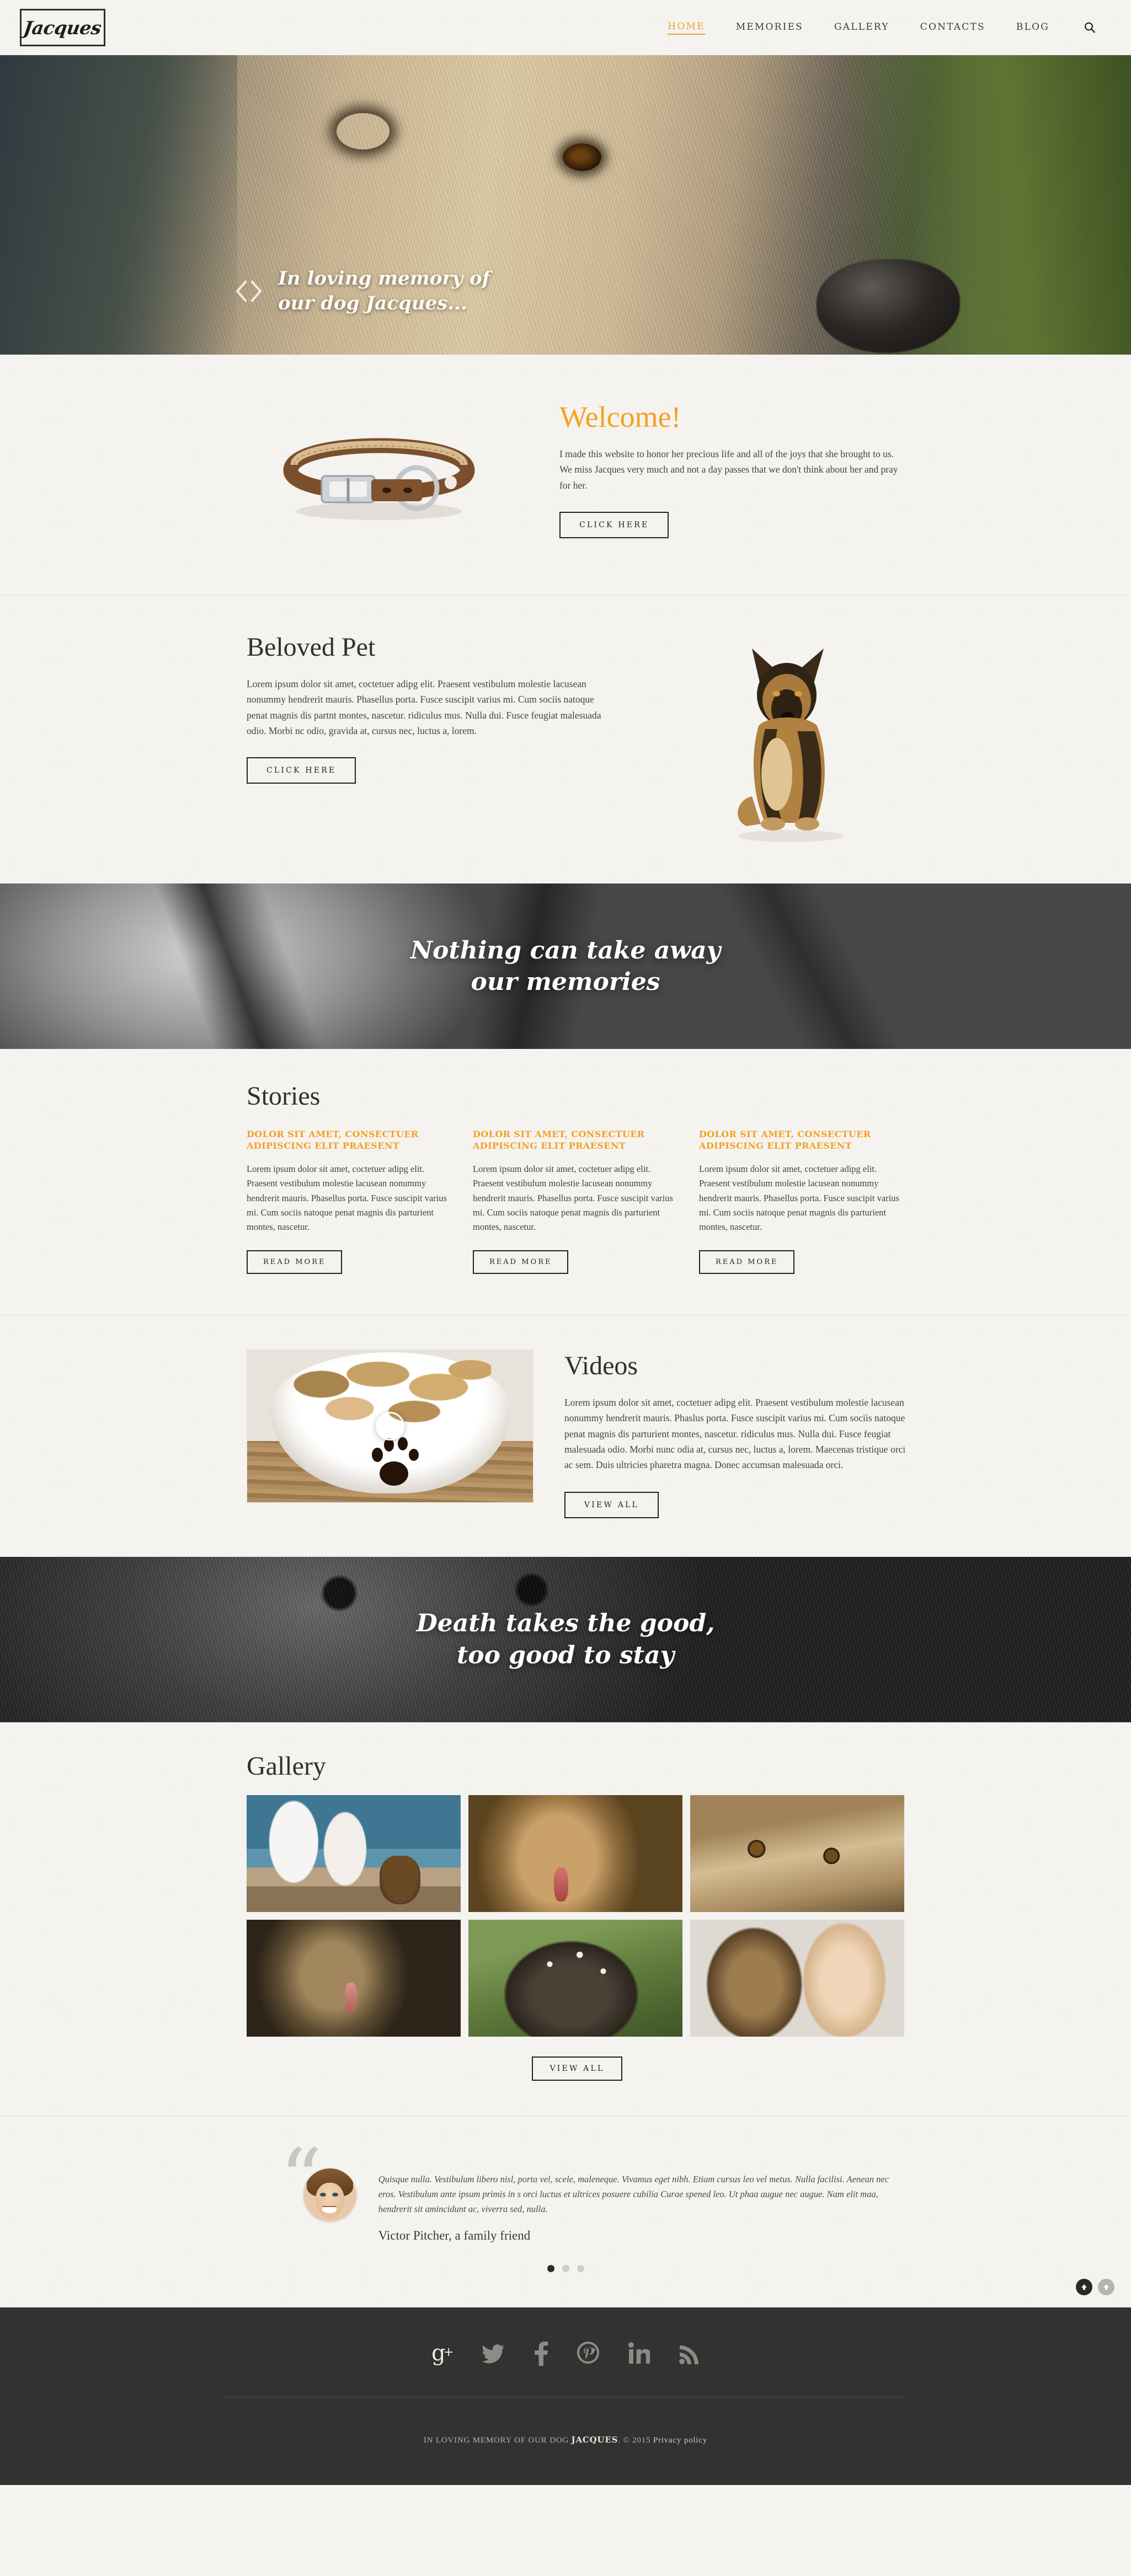  I want to click on videos-title: Videos, so click(601, 1365).